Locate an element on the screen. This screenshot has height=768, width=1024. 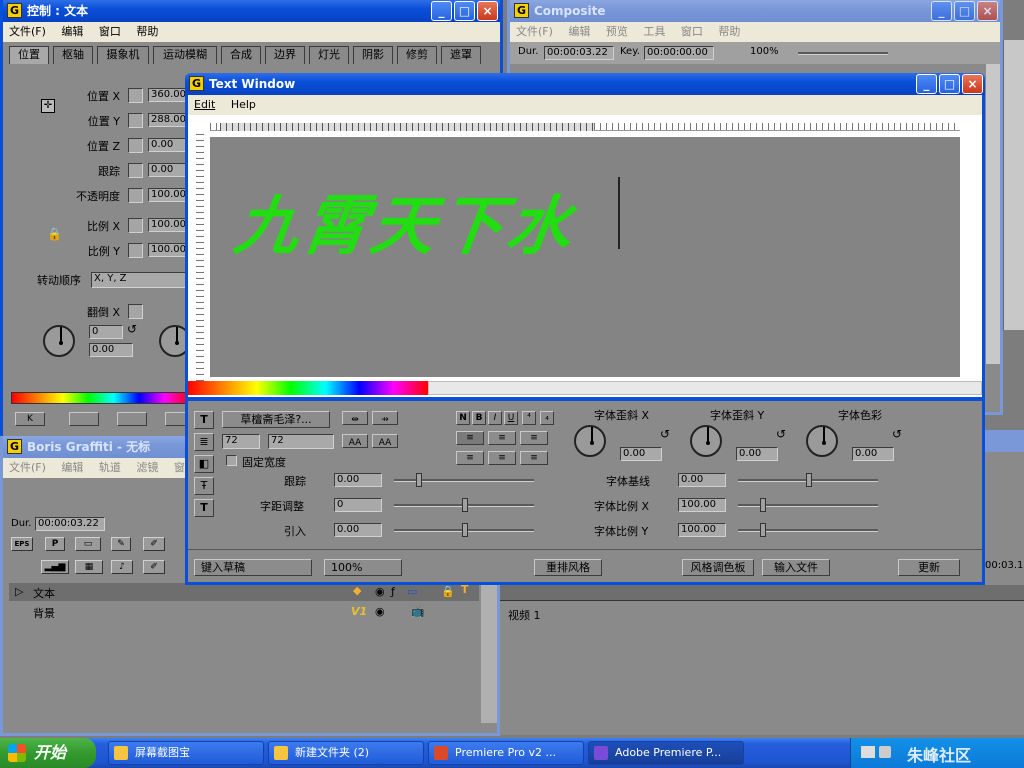
menu-track: 轨道 is located at coordinates (110, 467).